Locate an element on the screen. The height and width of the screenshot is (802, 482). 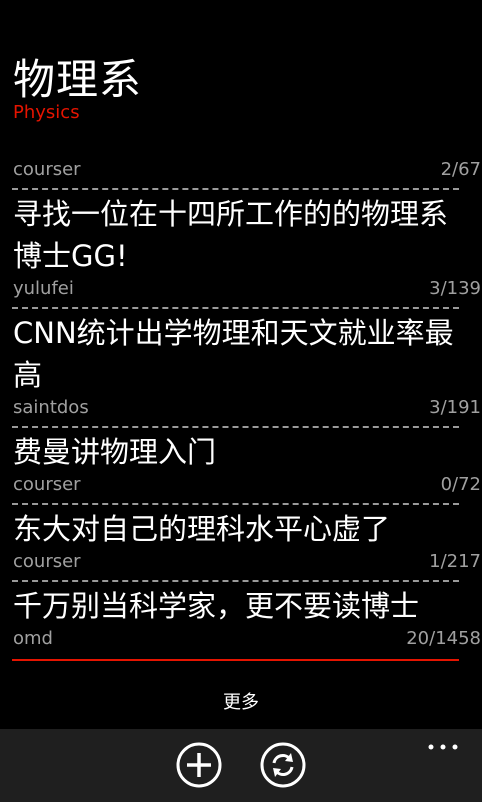
topic-meta: omd 20/1458 is located at coordinates (247, 639).